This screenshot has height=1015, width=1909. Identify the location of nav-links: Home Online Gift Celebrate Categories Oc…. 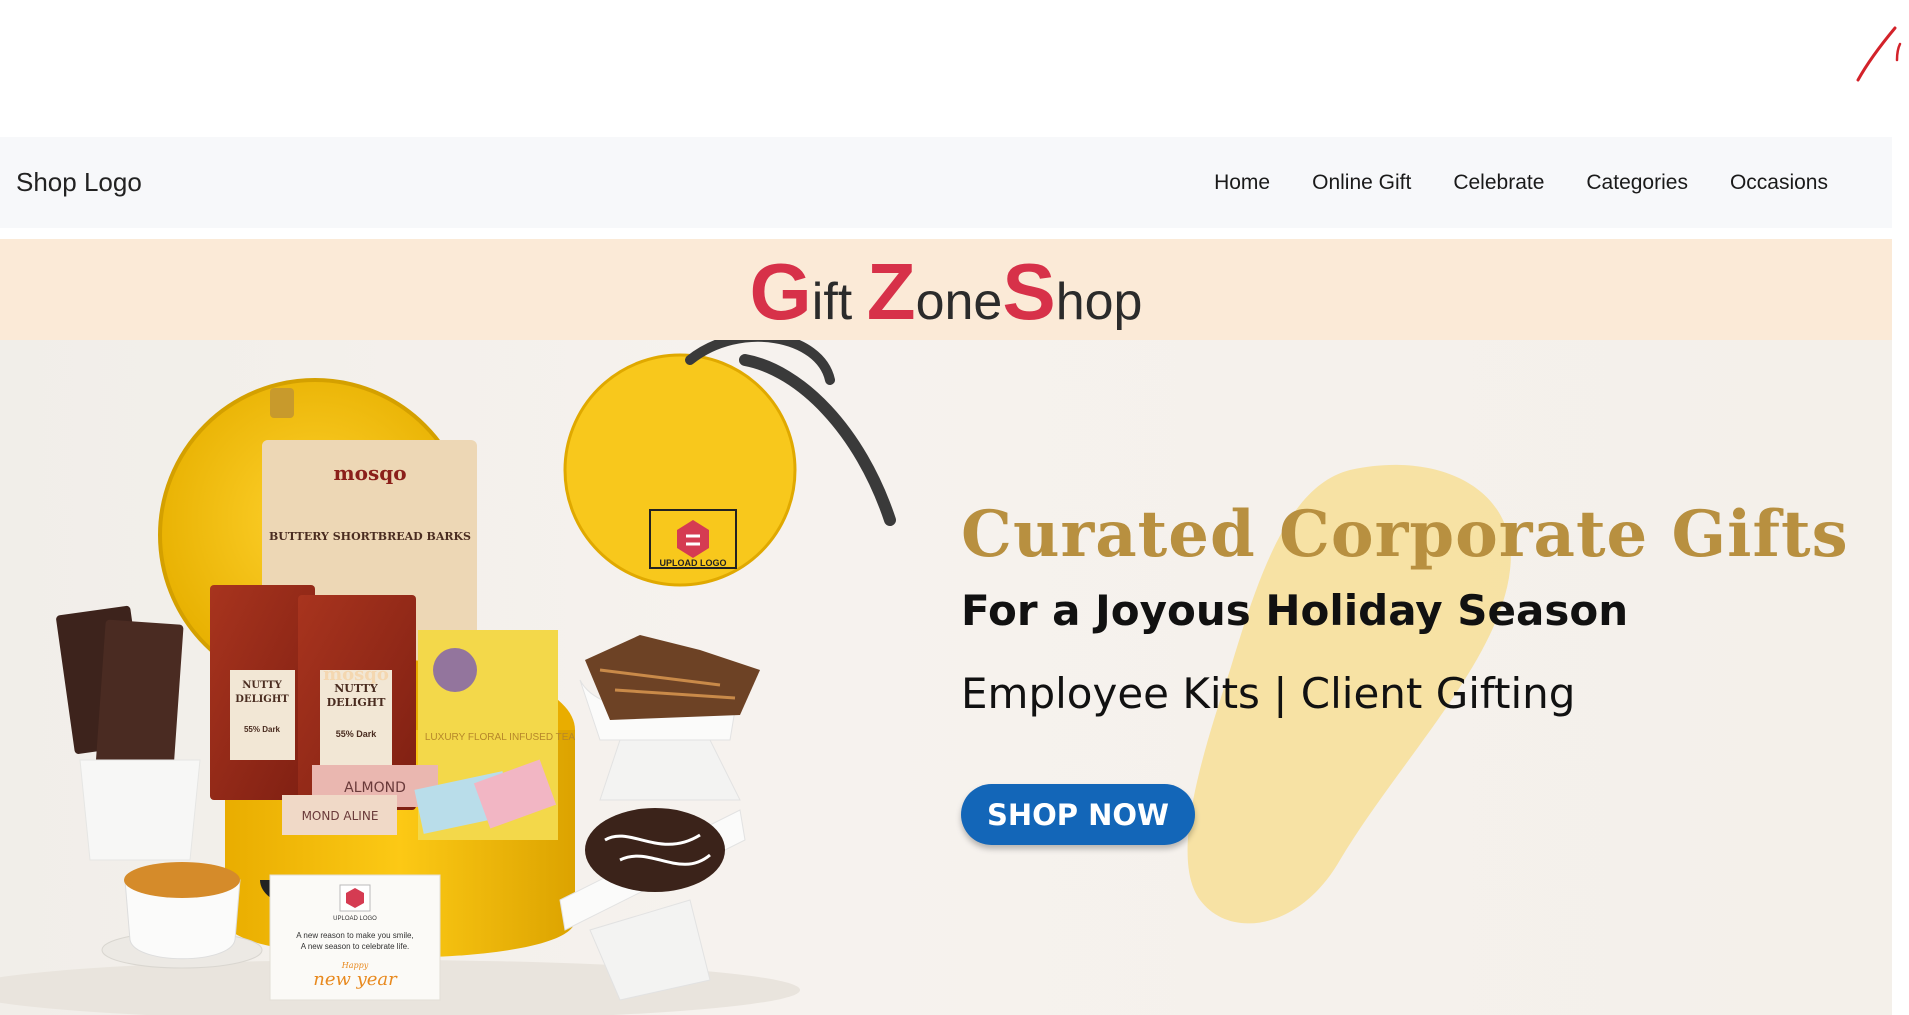
(1521, 183).